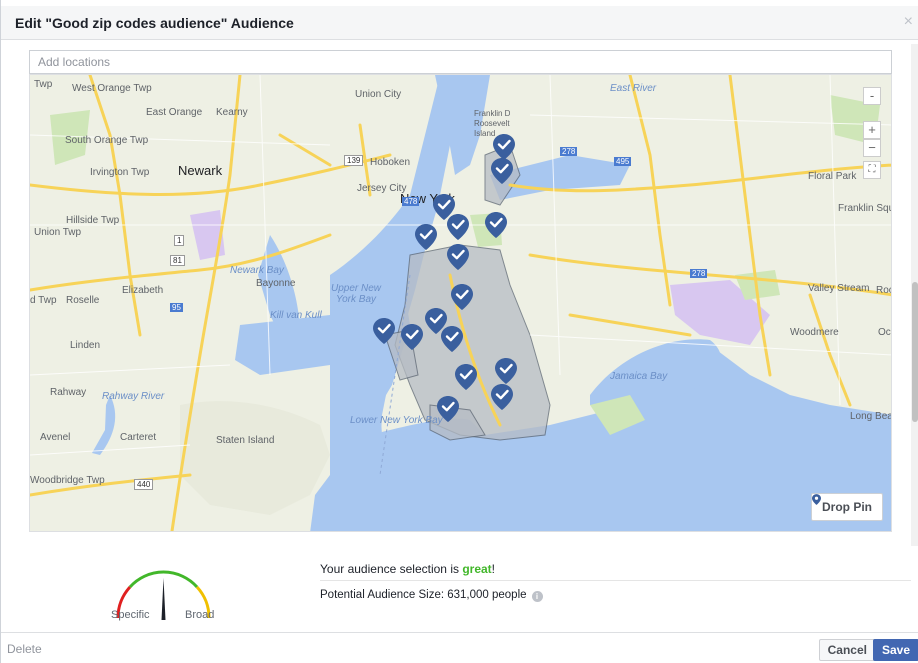 Image resolution: width=918 pixels, height=663 pixels. I want to click on map-label: Union City, so click(378, 94).